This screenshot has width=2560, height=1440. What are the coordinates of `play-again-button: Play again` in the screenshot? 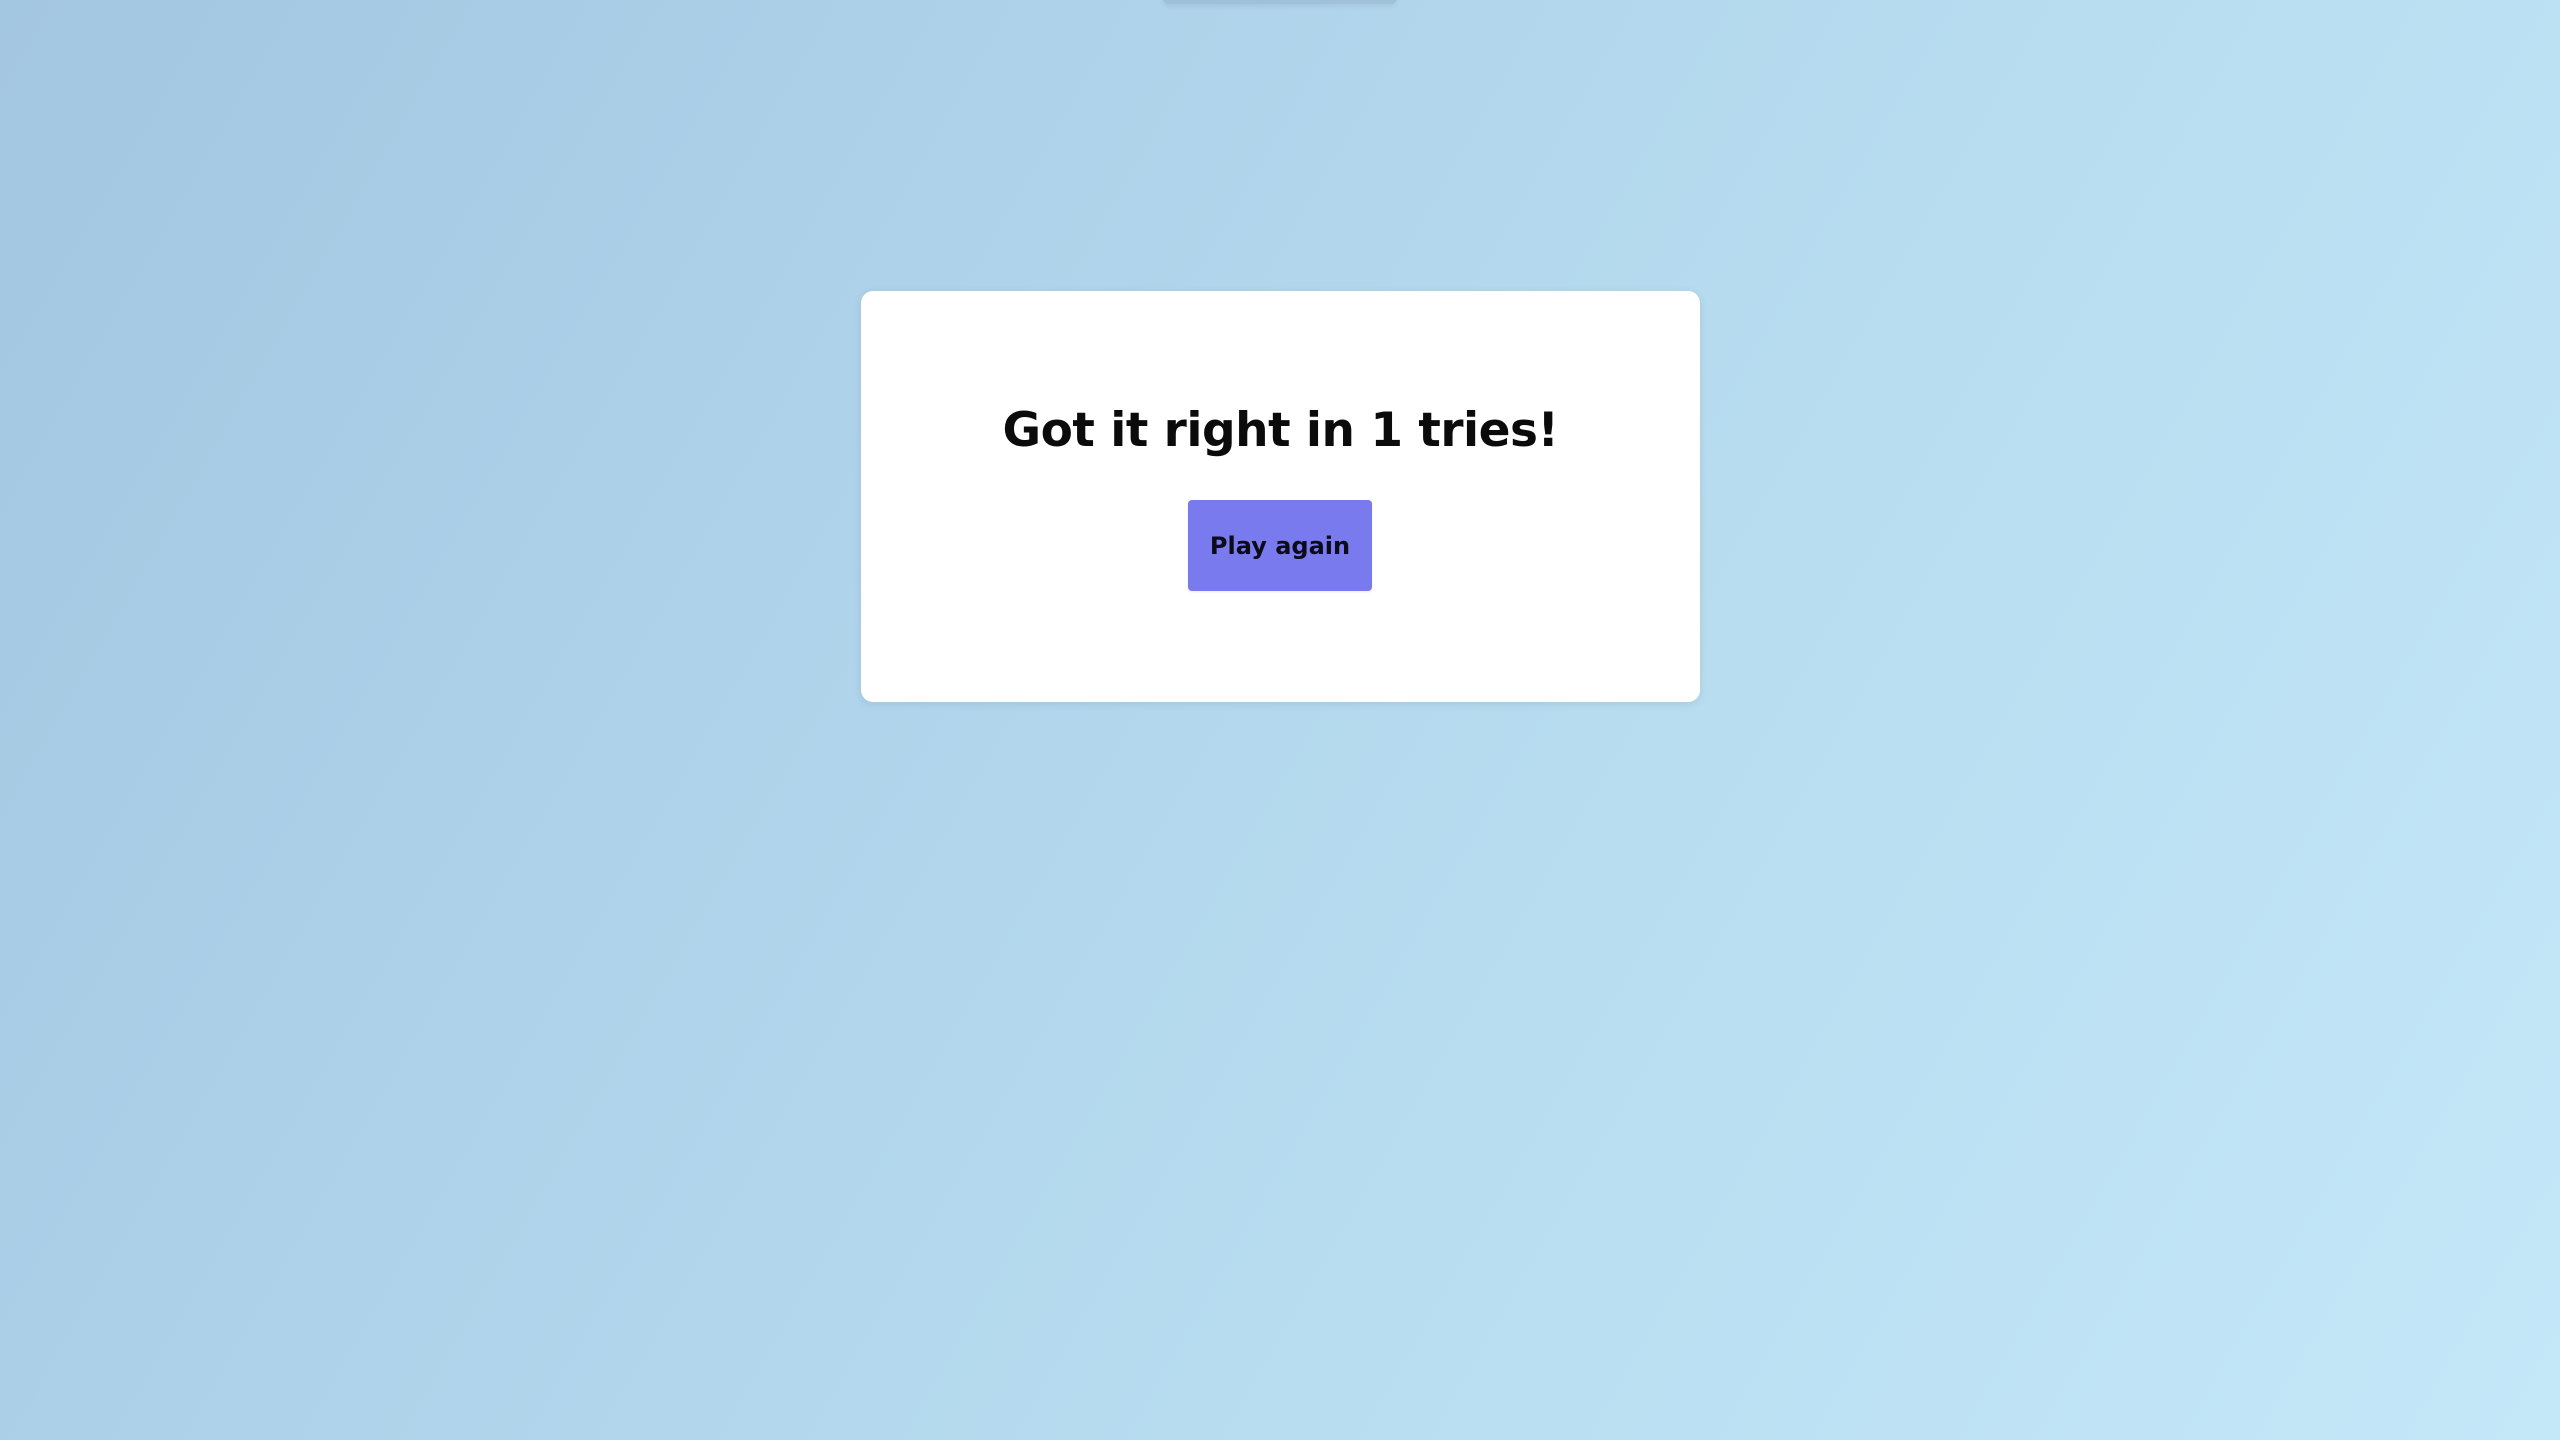 It's located at (1280, 545).